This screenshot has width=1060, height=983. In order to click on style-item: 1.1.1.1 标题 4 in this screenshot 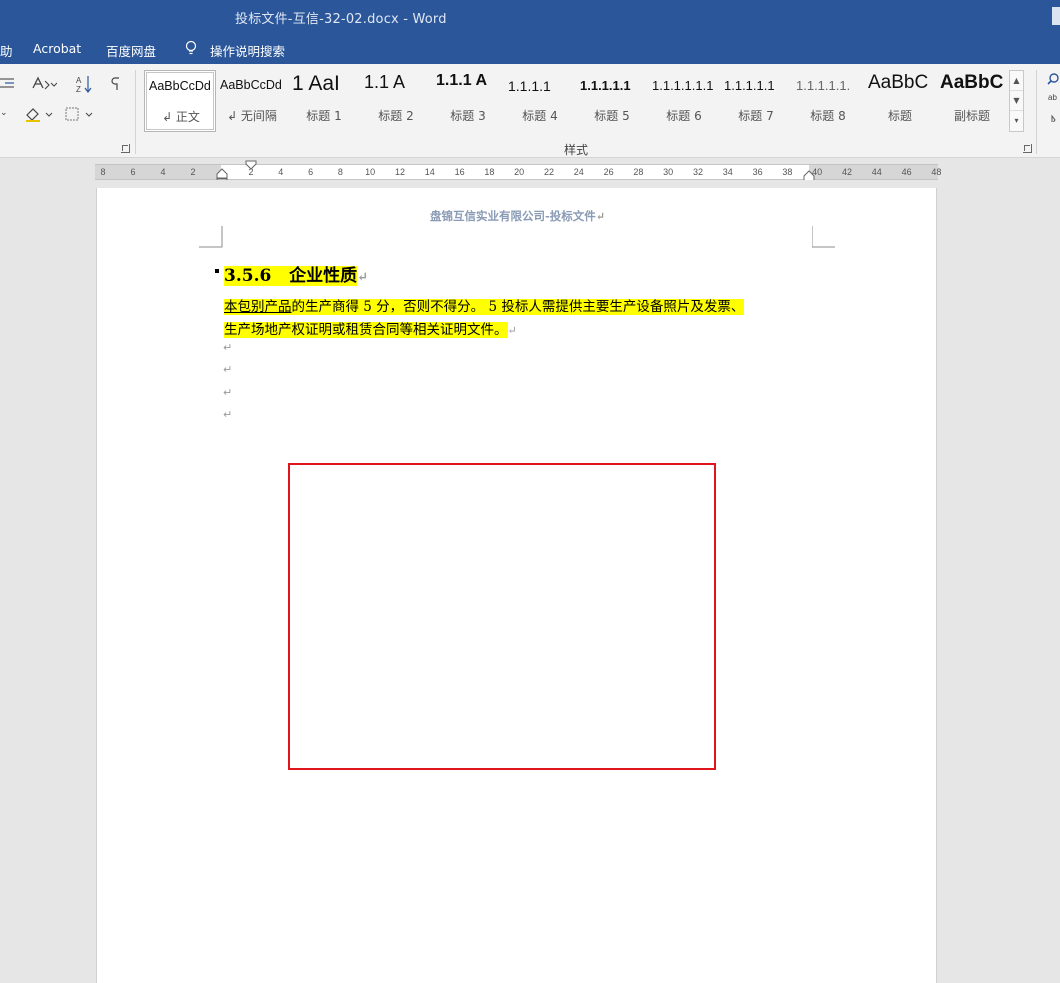, I will do `click(540, 101)`.